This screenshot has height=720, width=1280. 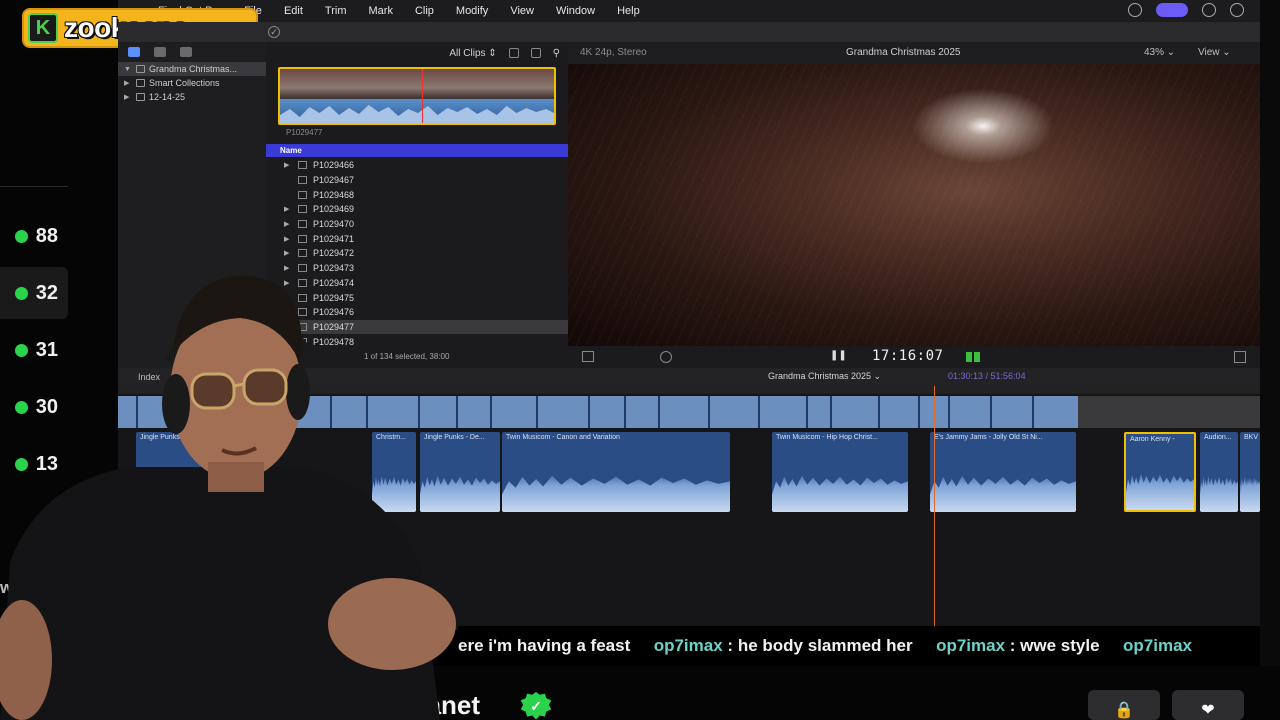 What do you see at coordinates (417, 165) in the screenshot?
I see `clip-row: ▶ P1029466` at bounding box center [417, 165].